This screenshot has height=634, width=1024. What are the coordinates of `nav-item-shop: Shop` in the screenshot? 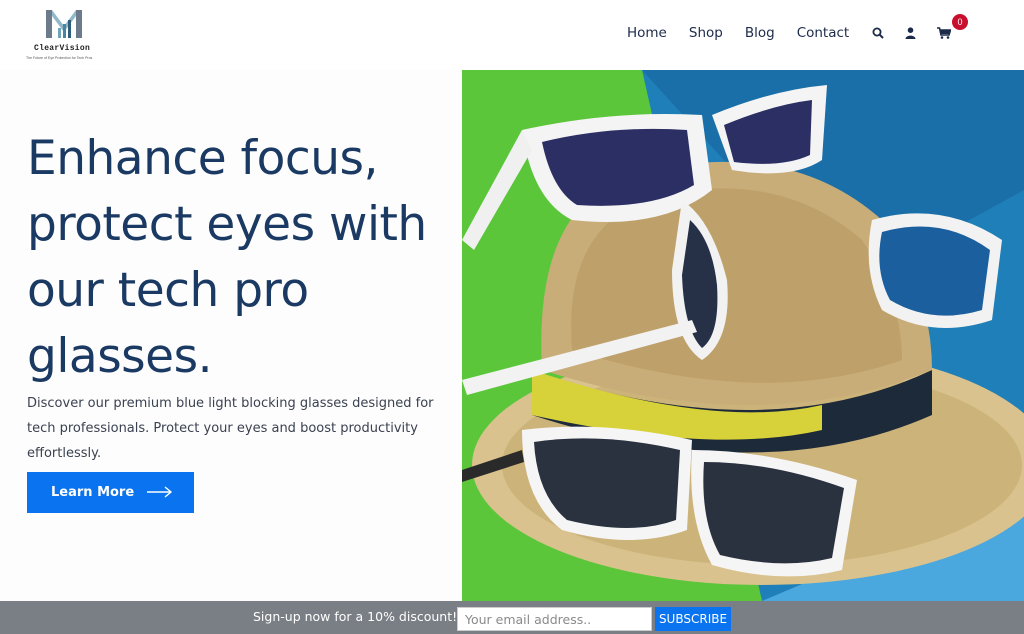 It's located at (706, 33).